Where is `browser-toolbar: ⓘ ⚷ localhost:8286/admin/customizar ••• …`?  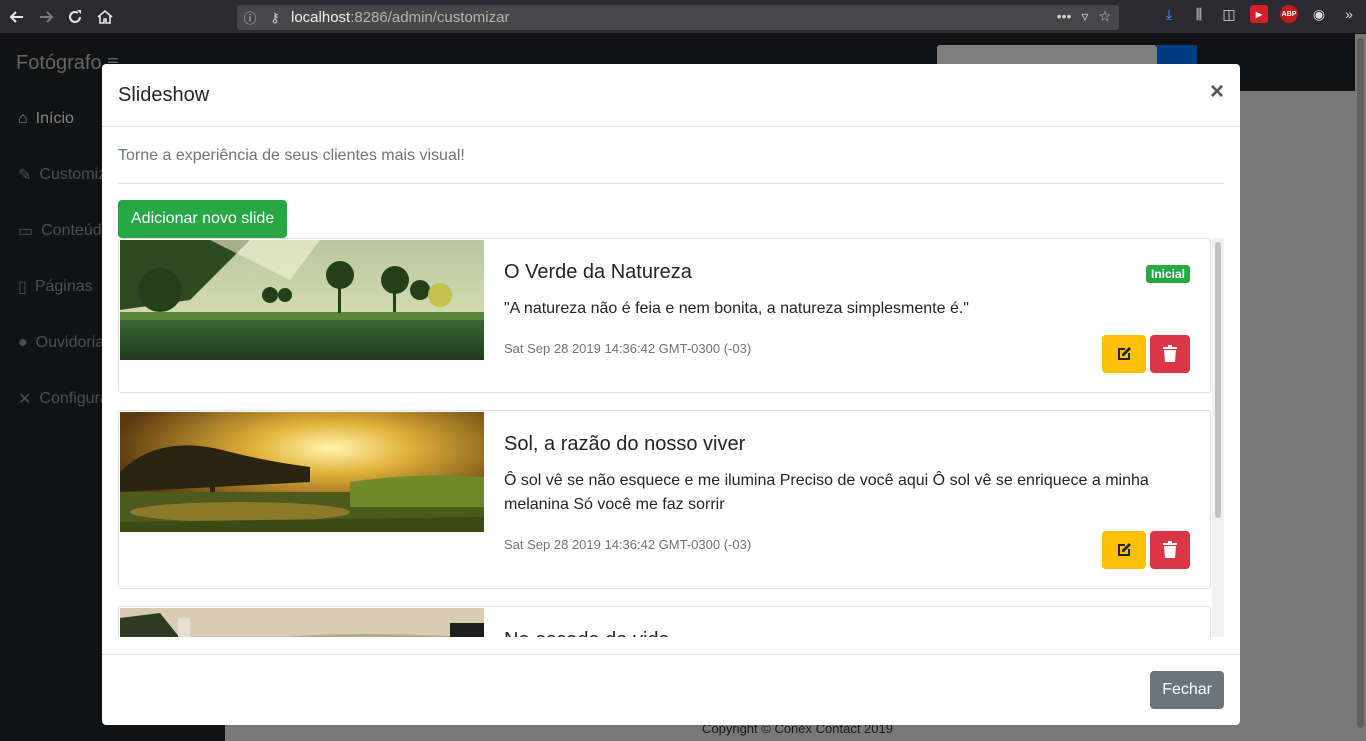
browser-toolbar: ⓘ ⚷ localhost:8286/admin/customizar ••• … is located at coordinates (683, 17).